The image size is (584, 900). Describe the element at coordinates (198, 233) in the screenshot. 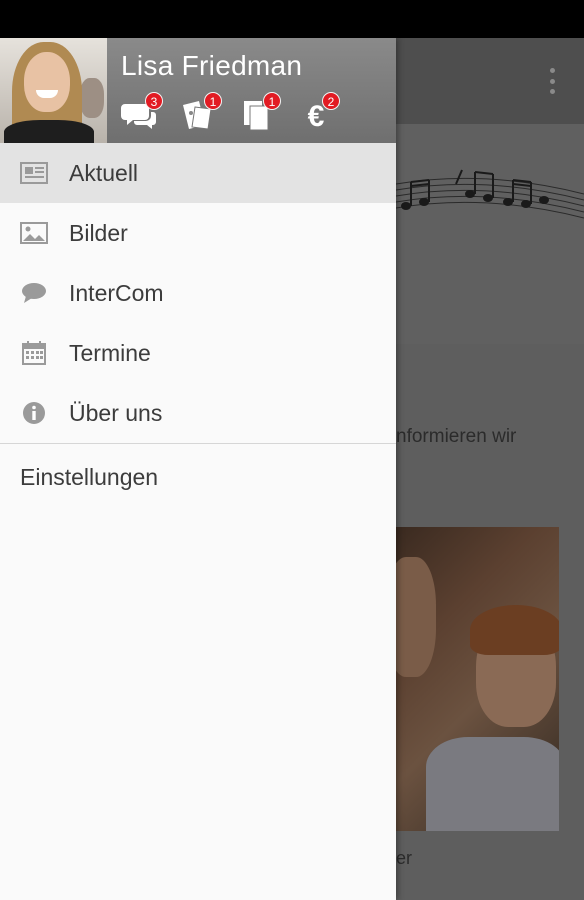

I see `menu-item-bilder: Bilder` at that location.